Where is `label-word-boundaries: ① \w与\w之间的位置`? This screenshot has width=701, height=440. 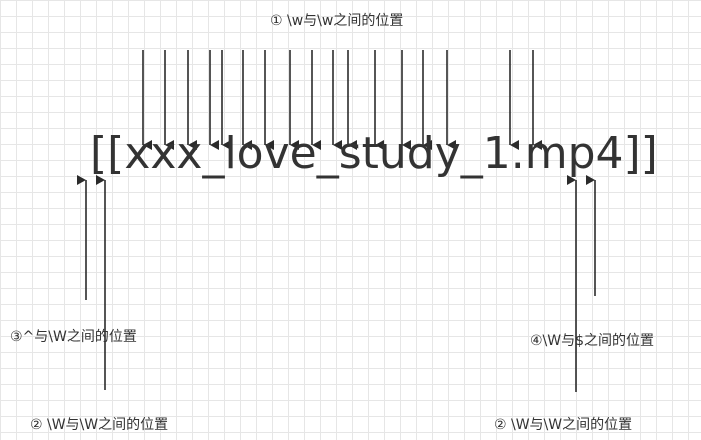
label-word-boundaries: ① \w与\w之间的位置 is located at coordinates (337, 21).